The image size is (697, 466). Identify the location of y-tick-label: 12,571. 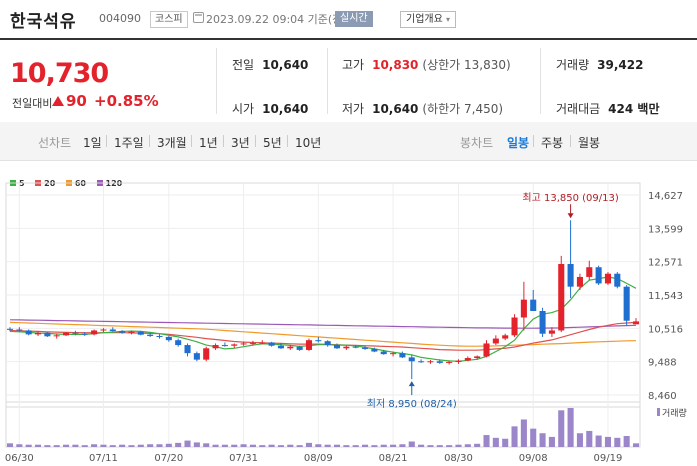
(665, 263).